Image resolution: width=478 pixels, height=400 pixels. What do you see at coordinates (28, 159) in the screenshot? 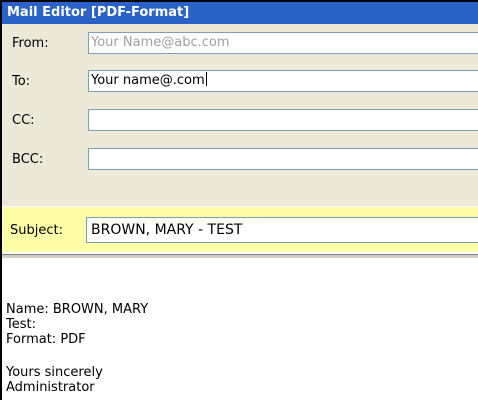
I see `bcc-label: BCC:` at bounding box center [28, 159].